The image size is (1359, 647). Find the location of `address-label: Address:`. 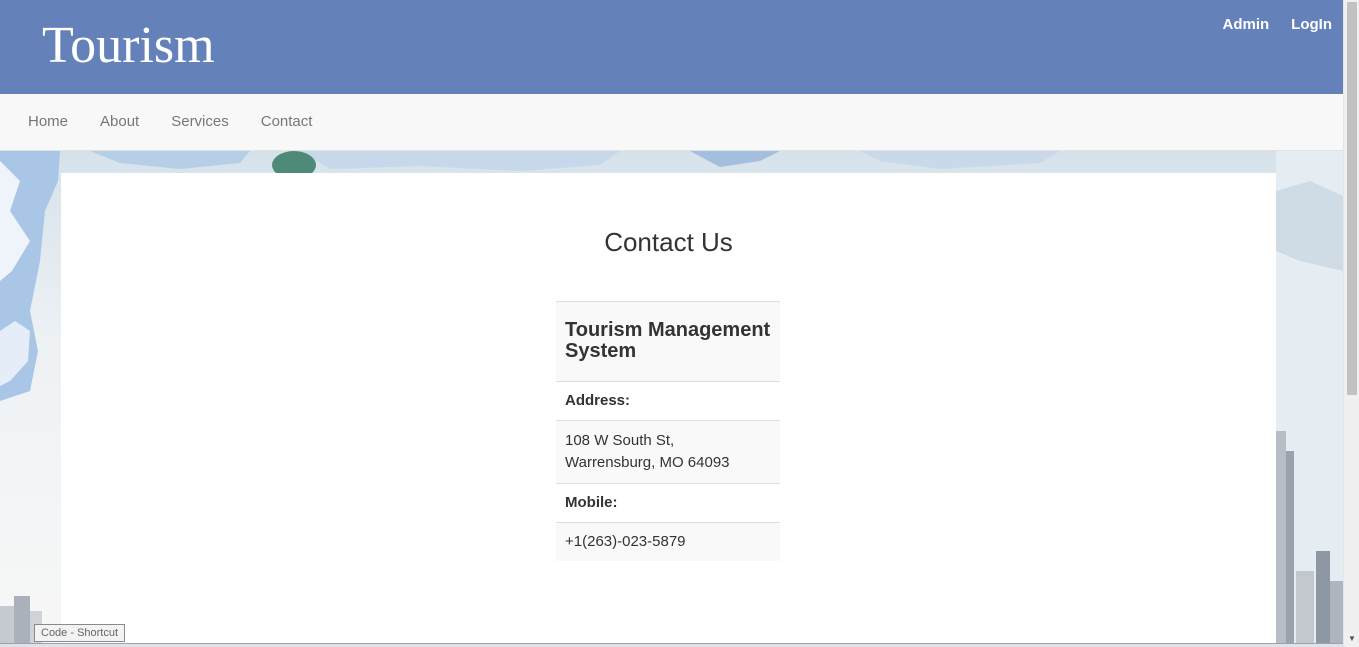

address-label: Address: is located at coordinates (668, 401).